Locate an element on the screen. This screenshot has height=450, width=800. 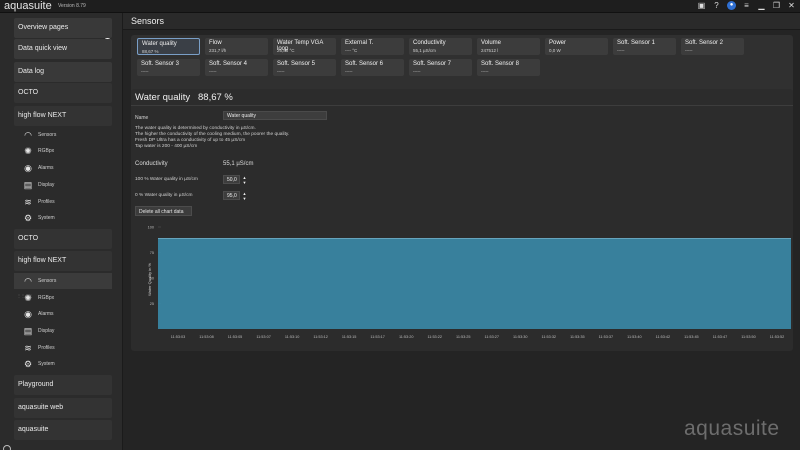
sensor-tile: Volume 247512 l is located at coordinates (508, 46).